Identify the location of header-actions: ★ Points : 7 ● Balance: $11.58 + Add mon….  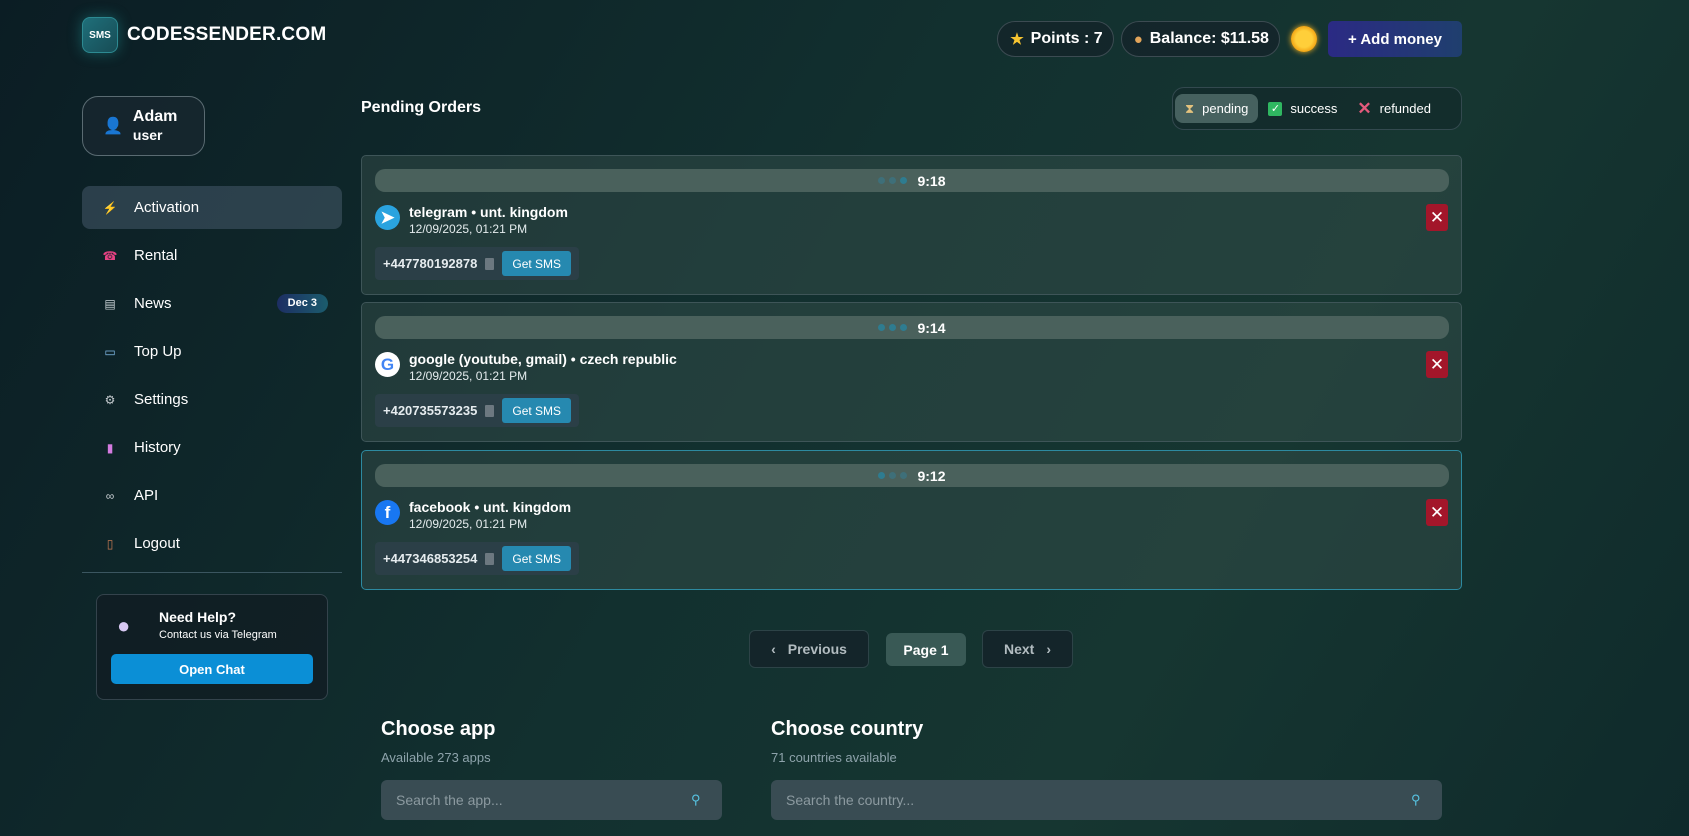
(1229, 39).